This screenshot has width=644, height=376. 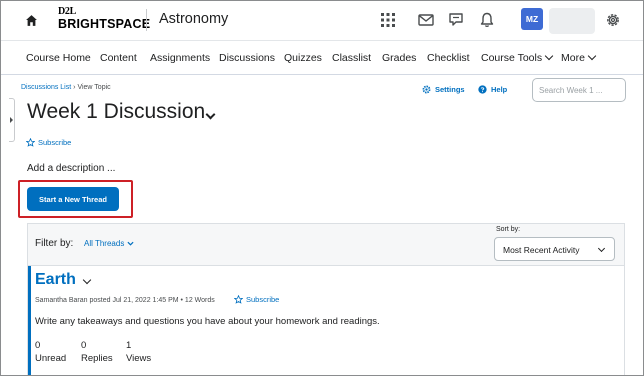 I want to click on replies-label: Replies, so click(x=97, y=358).